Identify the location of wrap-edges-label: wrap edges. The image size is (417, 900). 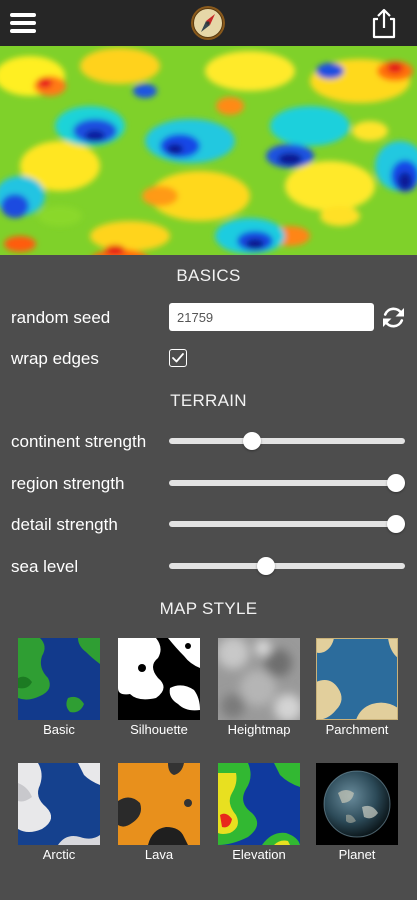
(55, 358).